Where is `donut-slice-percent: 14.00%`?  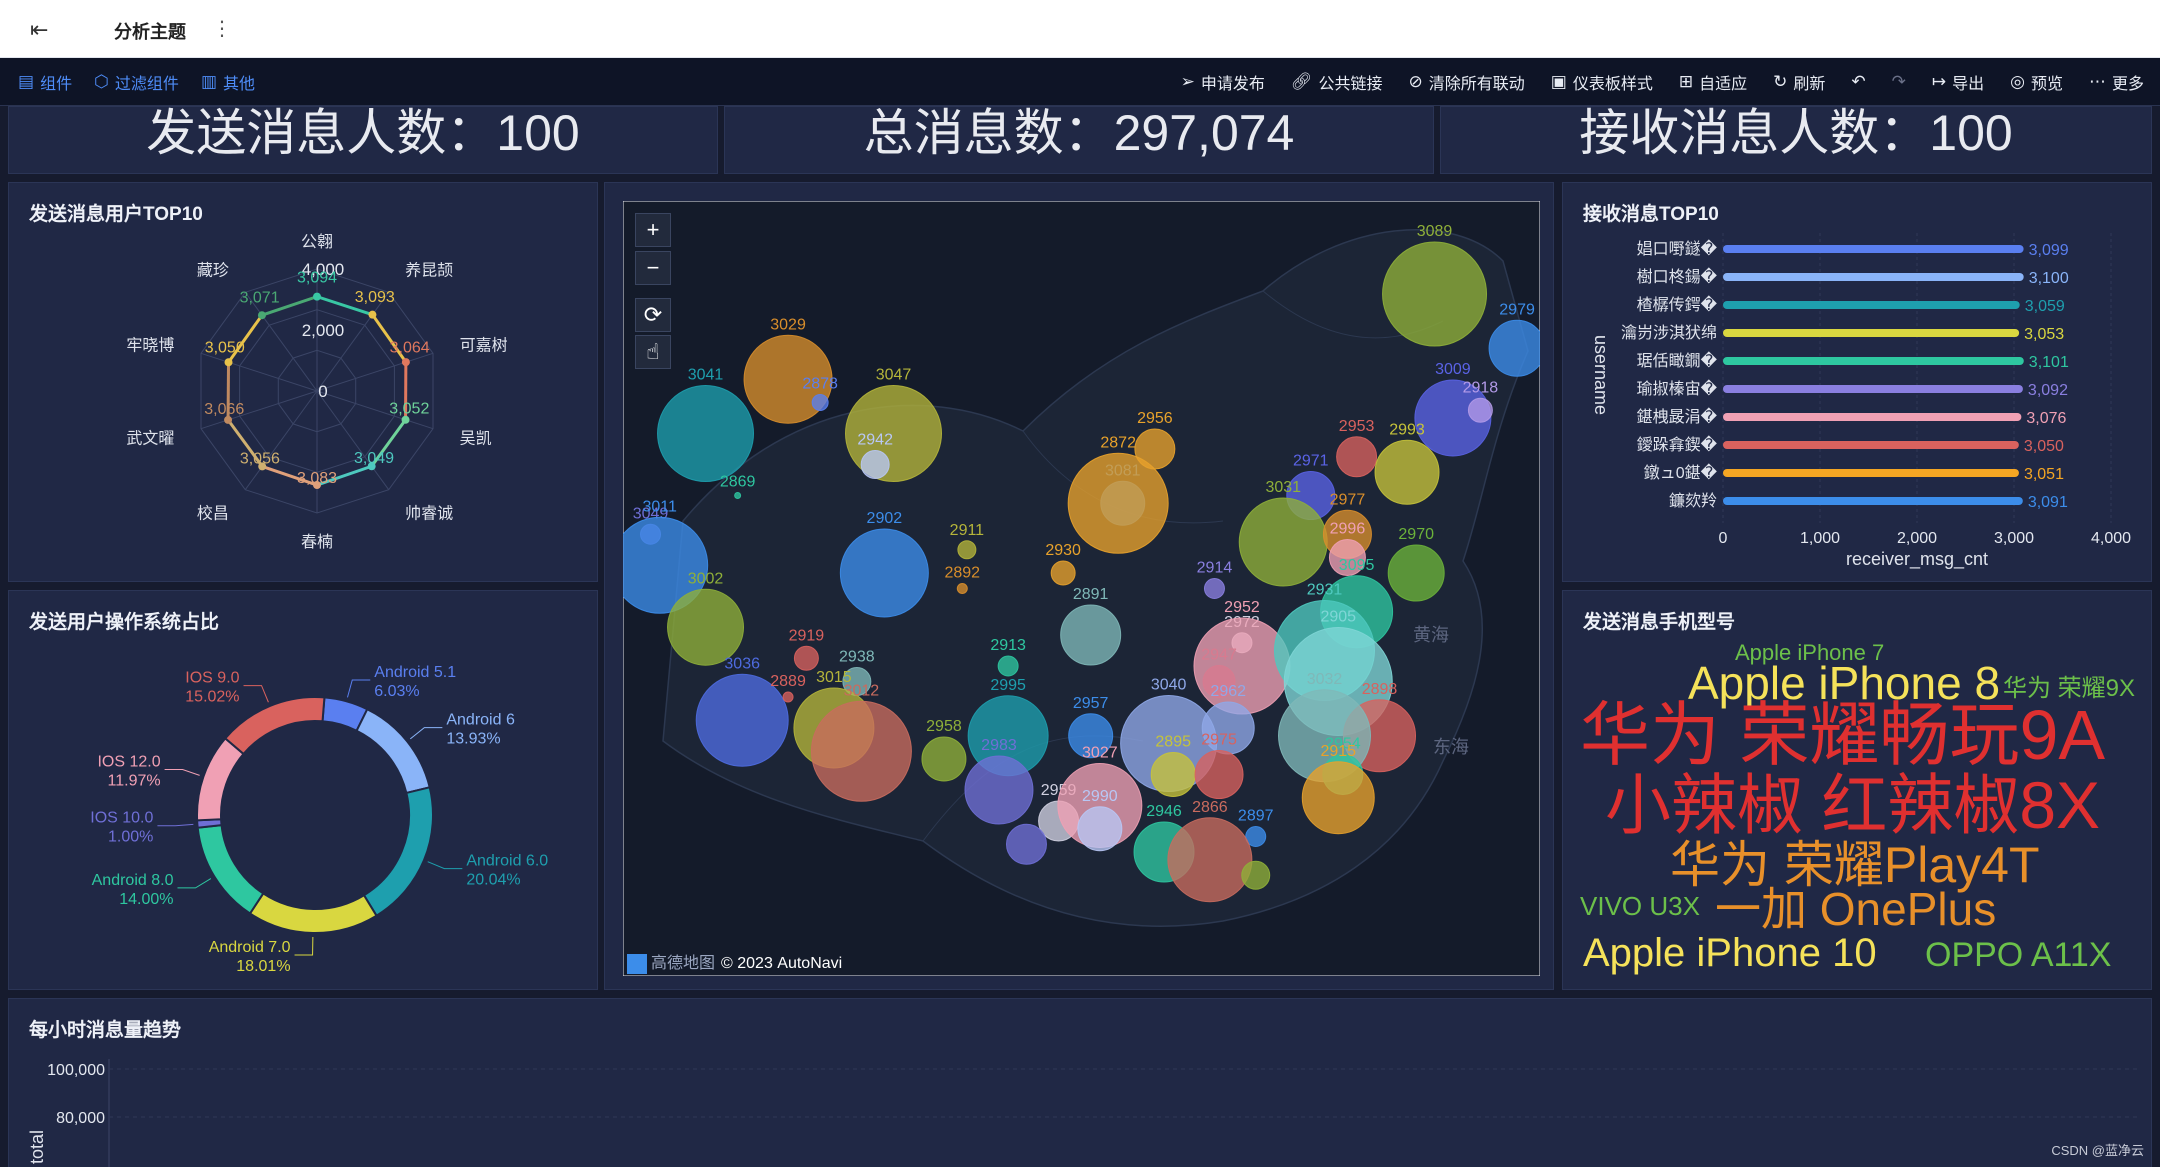 donut-slice-percent: 14.00% is located at coordinates (146, 899).